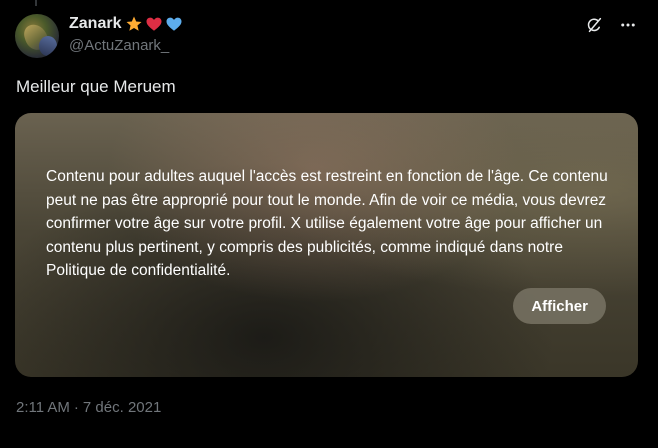 The height and width of the screenshot is (448, 658). Describe the element at coordinates (122, 407) in the screenshot. I see `tweet-date: 7 déc. 2021` at that location.